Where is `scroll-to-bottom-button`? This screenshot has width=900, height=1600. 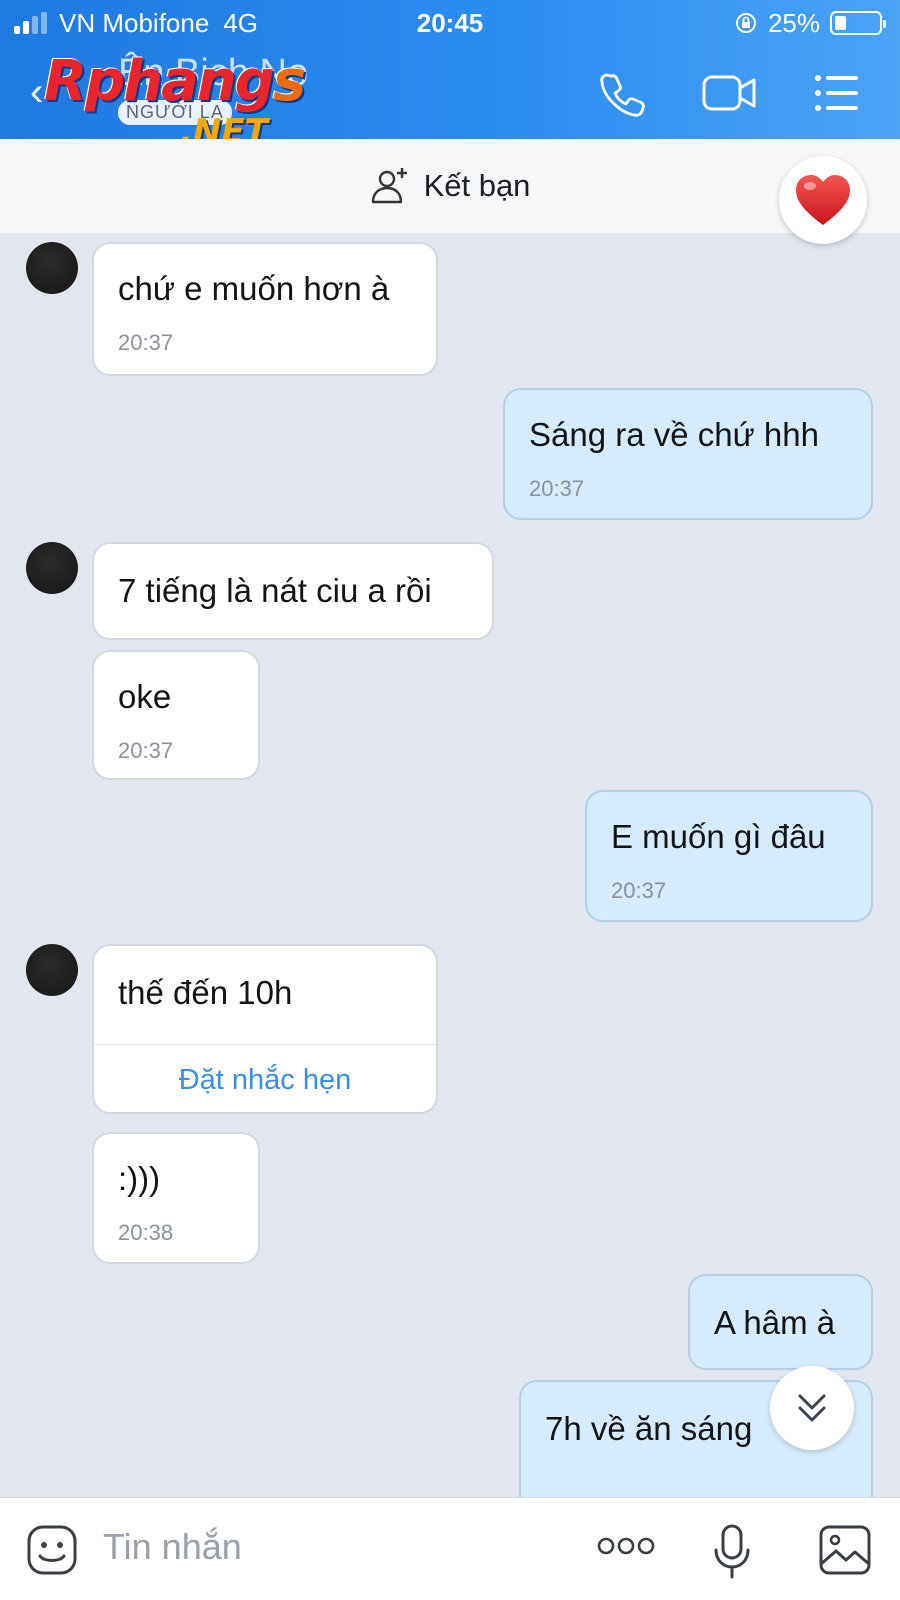 scroll-to-bottom-button is located at coordinates (812, 1408).